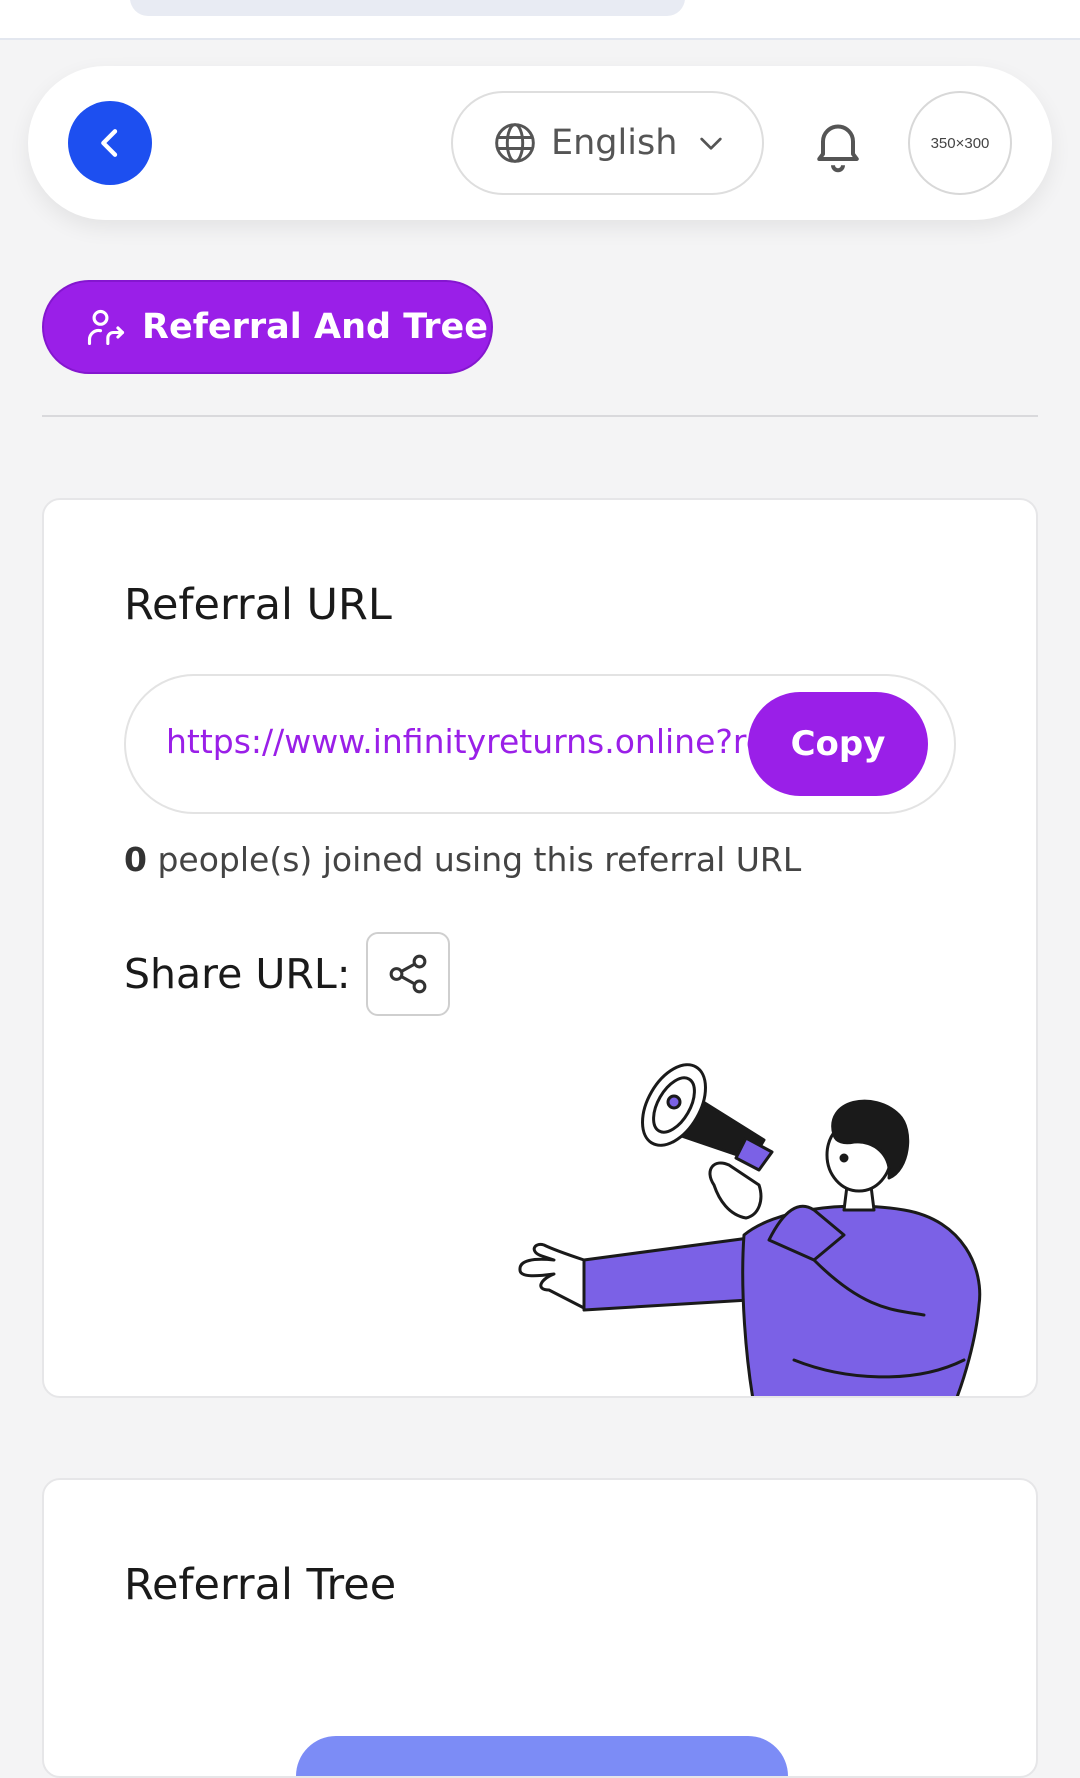 This screenshot has width=1080, height=1778. What do you see at coordinates (237, 974) in the screenshot?
I see `share-url-label: Share URL:` at bounding box center [237, 974].